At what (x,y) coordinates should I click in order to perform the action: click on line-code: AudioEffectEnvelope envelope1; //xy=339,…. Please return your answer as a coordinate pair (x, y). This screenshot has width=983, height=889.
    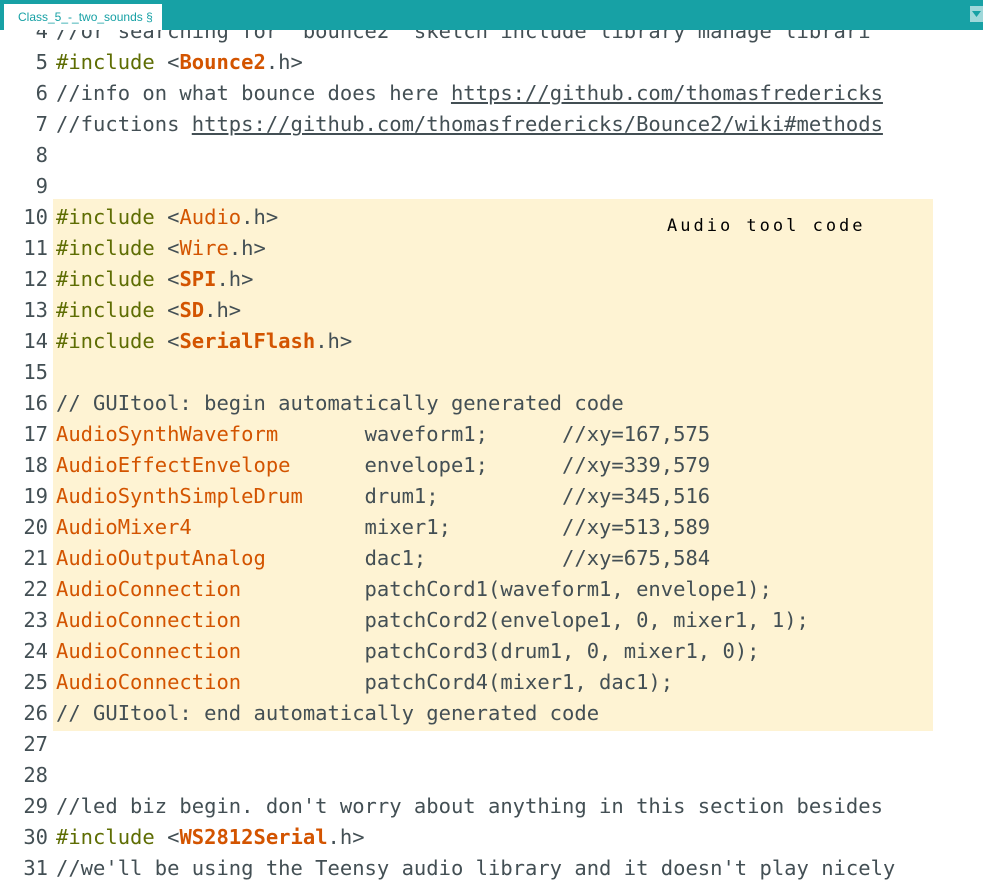
    Looking at the image, I should click on (383, 465).